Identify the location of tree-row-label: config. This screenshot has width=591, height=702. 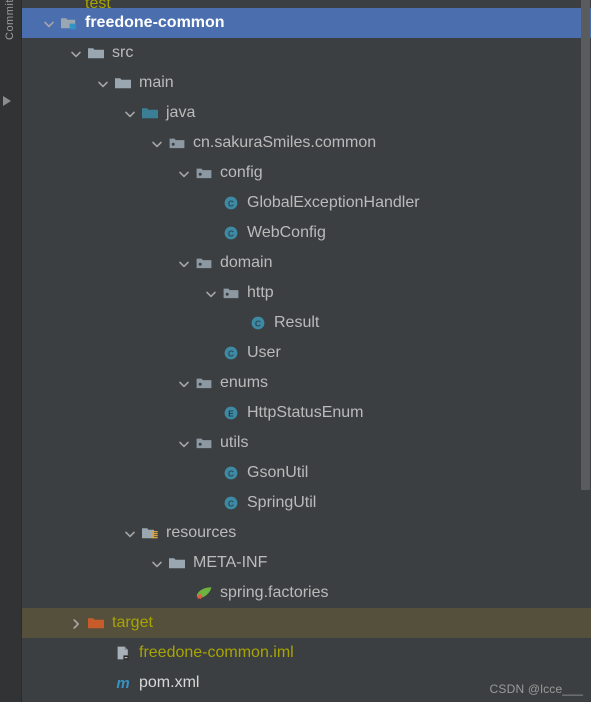
(241, 172).